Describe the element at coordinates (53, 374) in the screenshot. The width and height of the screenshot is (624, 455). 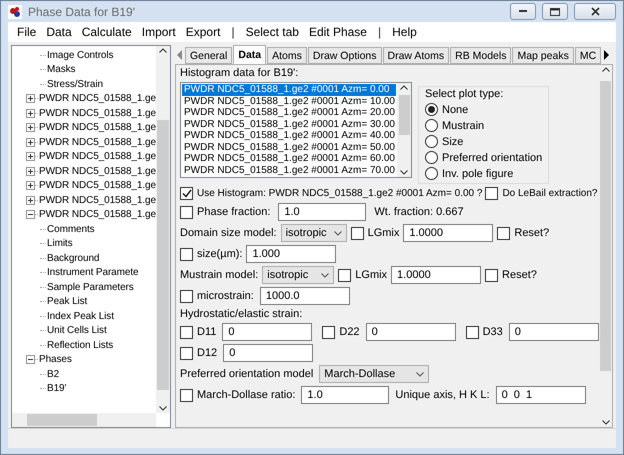
I see `tree-item: B2` at that location.